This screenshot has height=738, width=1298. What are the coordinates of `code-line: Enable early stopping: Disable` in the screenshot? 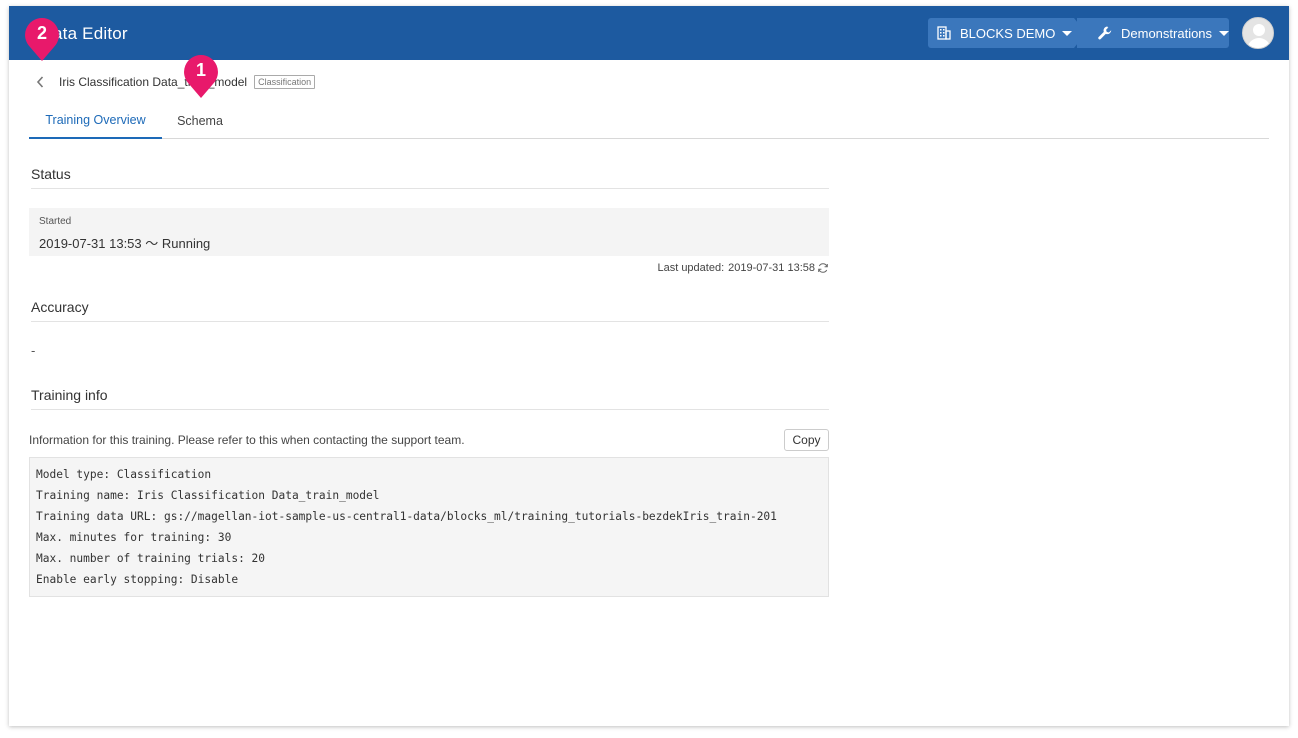 It's located at (137, 579).